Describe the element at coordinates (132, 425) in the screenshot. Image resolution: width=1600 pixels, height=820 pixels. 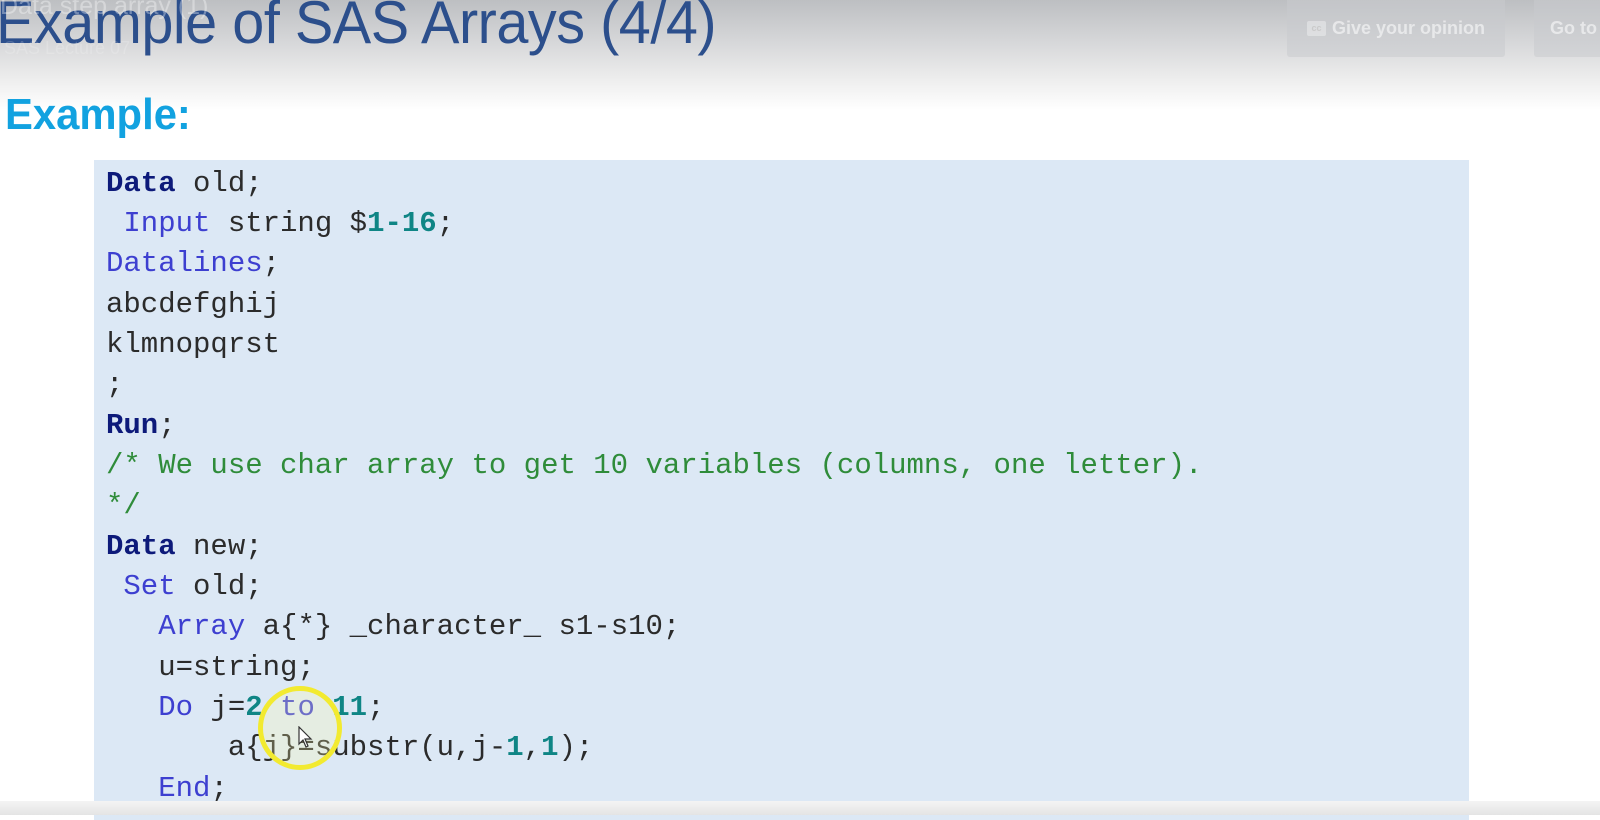
I see `code-keyword: Run` at that location.